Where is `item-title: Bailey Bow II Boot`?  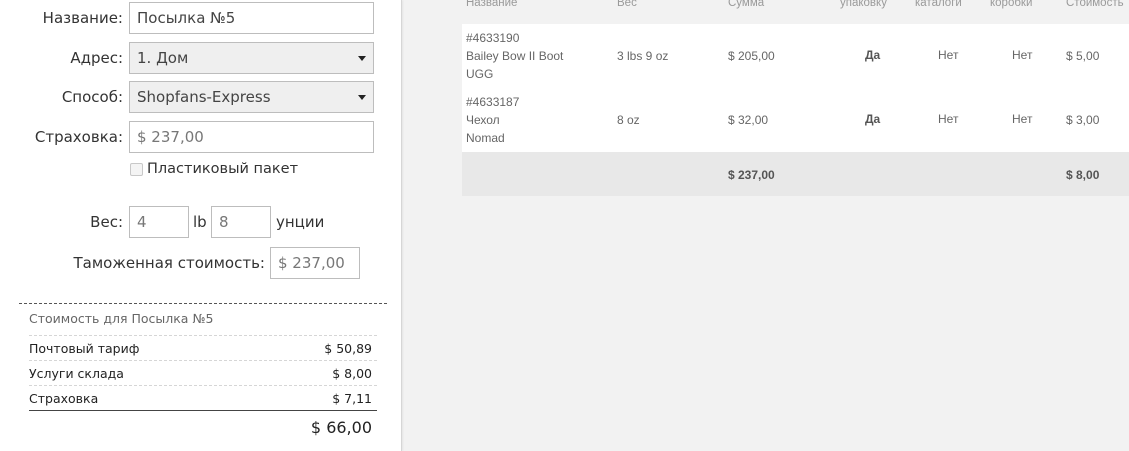 item-title: Bailey Bow II Boot is located at coordinates (515, 56).